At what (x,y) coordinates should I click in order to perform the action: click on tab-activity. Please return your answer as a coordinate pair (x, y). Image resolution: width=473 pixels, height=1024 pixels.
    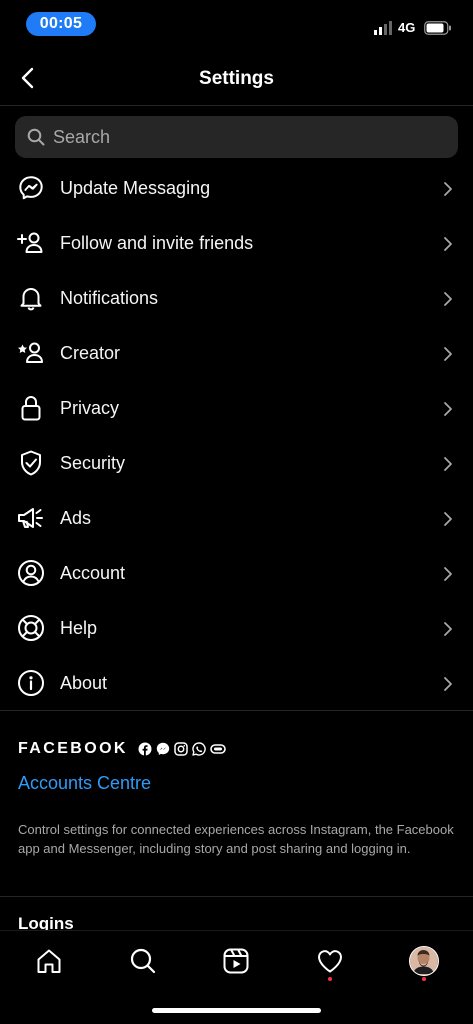
    Looking at the image, I should click on (330, 961).